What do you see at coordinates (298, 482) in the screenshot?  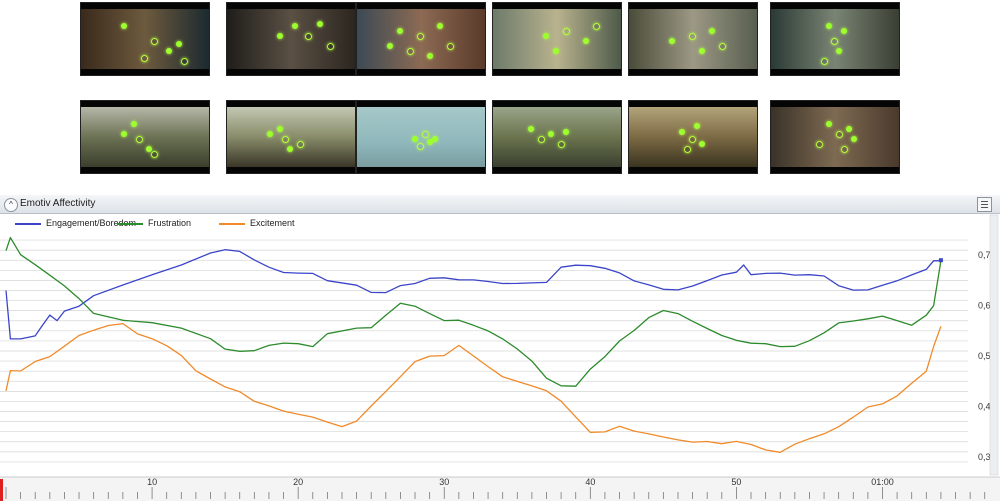 I see `x-tick-label: 20` at bounding box center [298, 482].